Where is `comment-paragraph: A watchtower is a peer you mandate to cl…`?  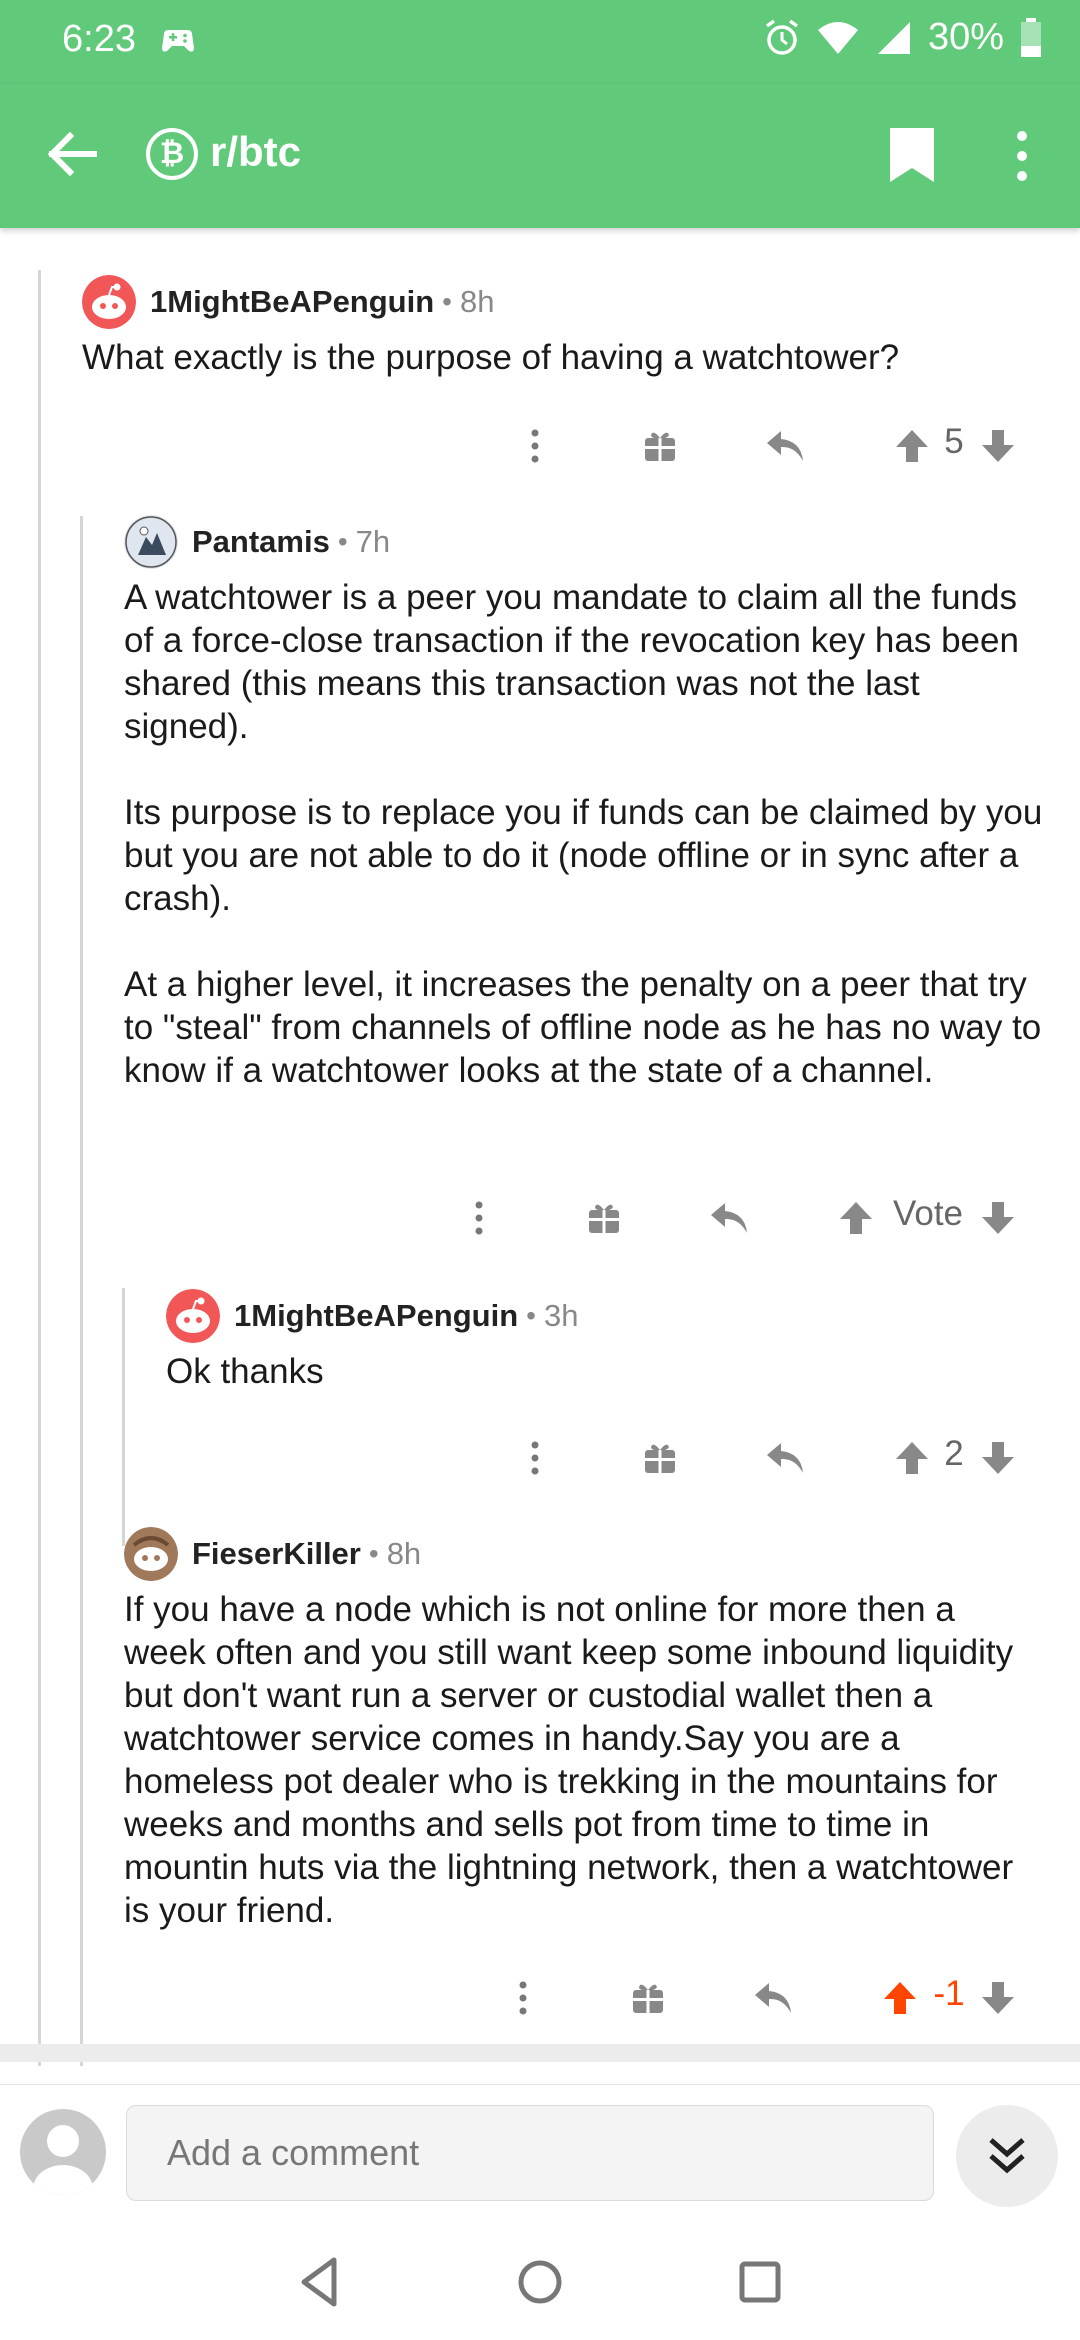 comment-paragraph: A watchtower is a peer you mandate to cl… is located at coordinates (571, 662).